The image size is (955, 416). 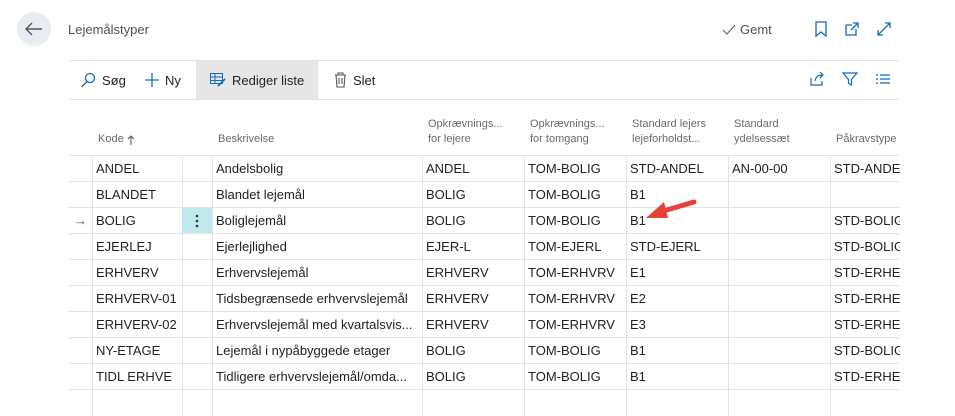 I want to click on col-header-opkraevning-lejere: Opkrævnings... for lejere, so click(x=473, y=127).